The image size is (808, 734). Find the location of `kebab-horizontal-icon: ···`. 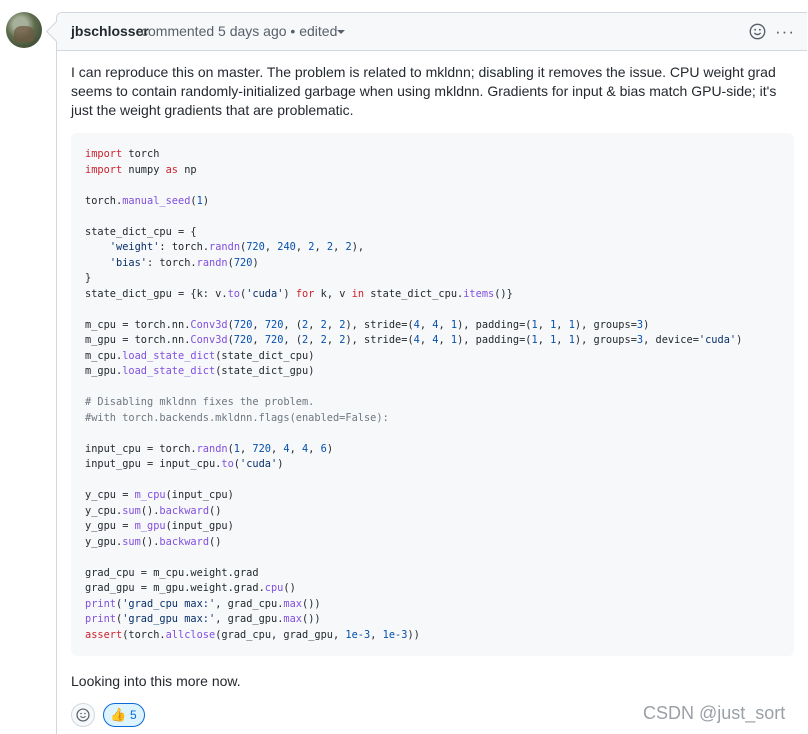

kebab-horizontal-icon: ··· is located at coordinates (785, 31).